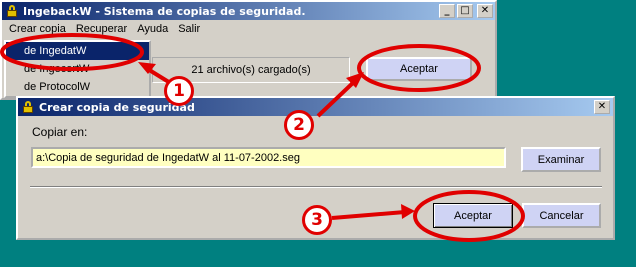 The width and height of the screenshot is (636, 267). I want to click on browse-button: Examinar, so click(561, 159).